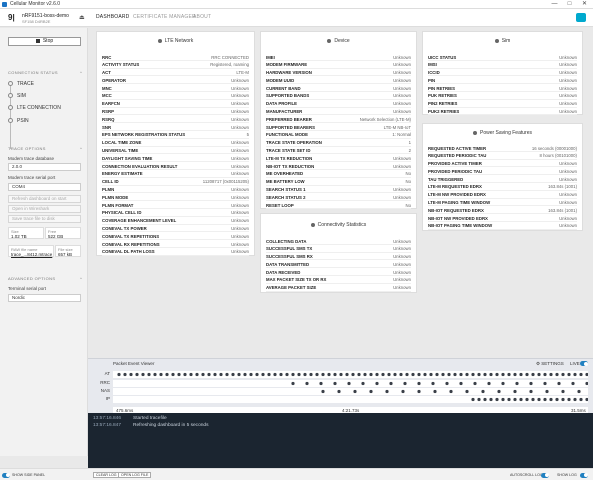 Image resolution: width=593 pixels, height=480 pixels. I want to click on connection-status-heading: CONNECTION STATUS, so click(33, 72).